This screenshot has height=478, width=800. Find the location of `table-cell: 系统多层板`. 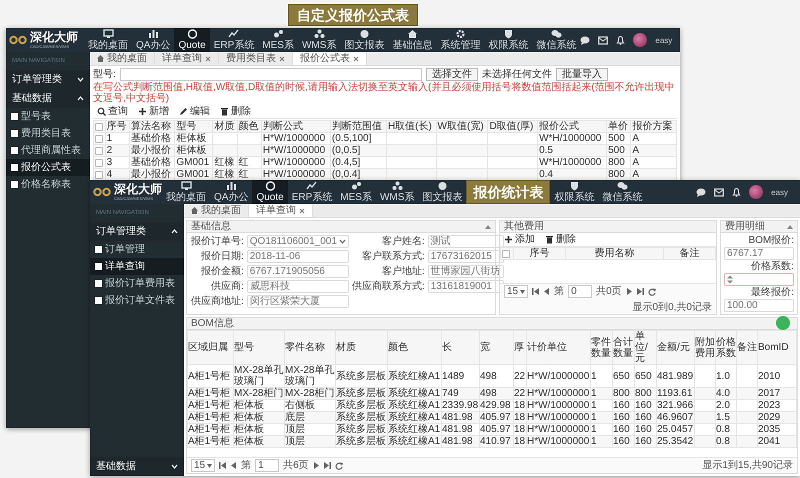

table-cell: 系统多层板 is located at coordinates (362, 394).